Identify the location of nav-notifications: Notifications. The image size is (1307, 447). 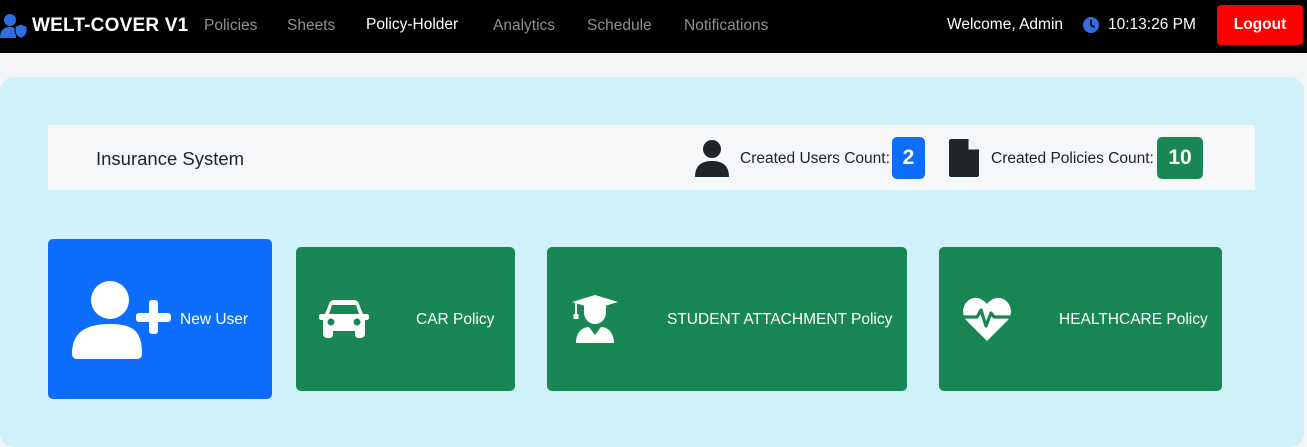
(726, 26).